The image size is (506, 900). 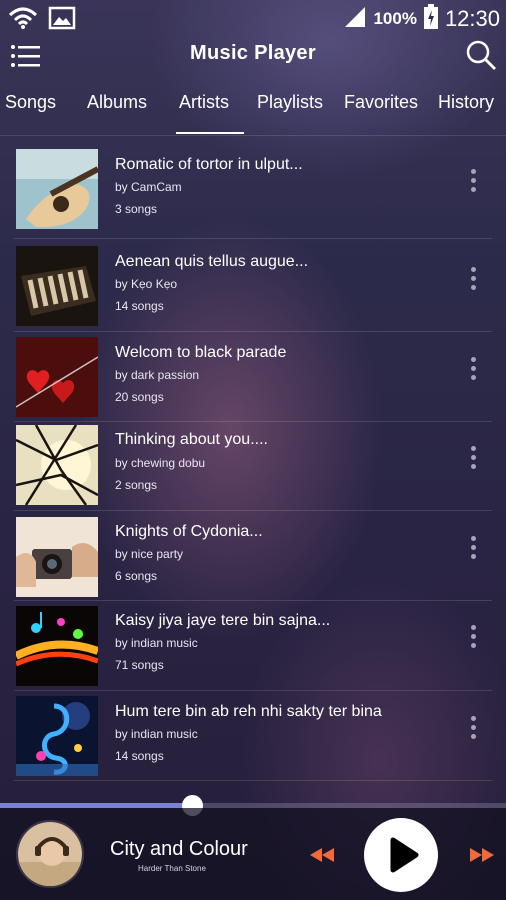 I want to click on artist-name: by chewing dobu, so click(x=160, y=463).